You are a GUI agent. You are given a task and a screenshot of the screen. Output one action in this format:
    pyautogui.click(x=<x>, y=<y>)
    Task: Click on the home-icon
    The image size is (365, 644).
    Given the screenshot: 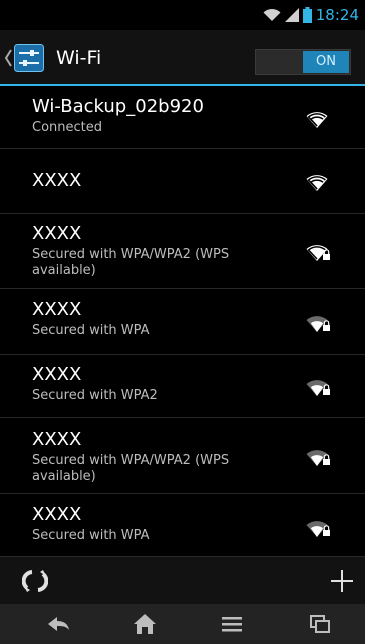 What is the action you would take?
    pyautogui.click(x=145, y=624)
    